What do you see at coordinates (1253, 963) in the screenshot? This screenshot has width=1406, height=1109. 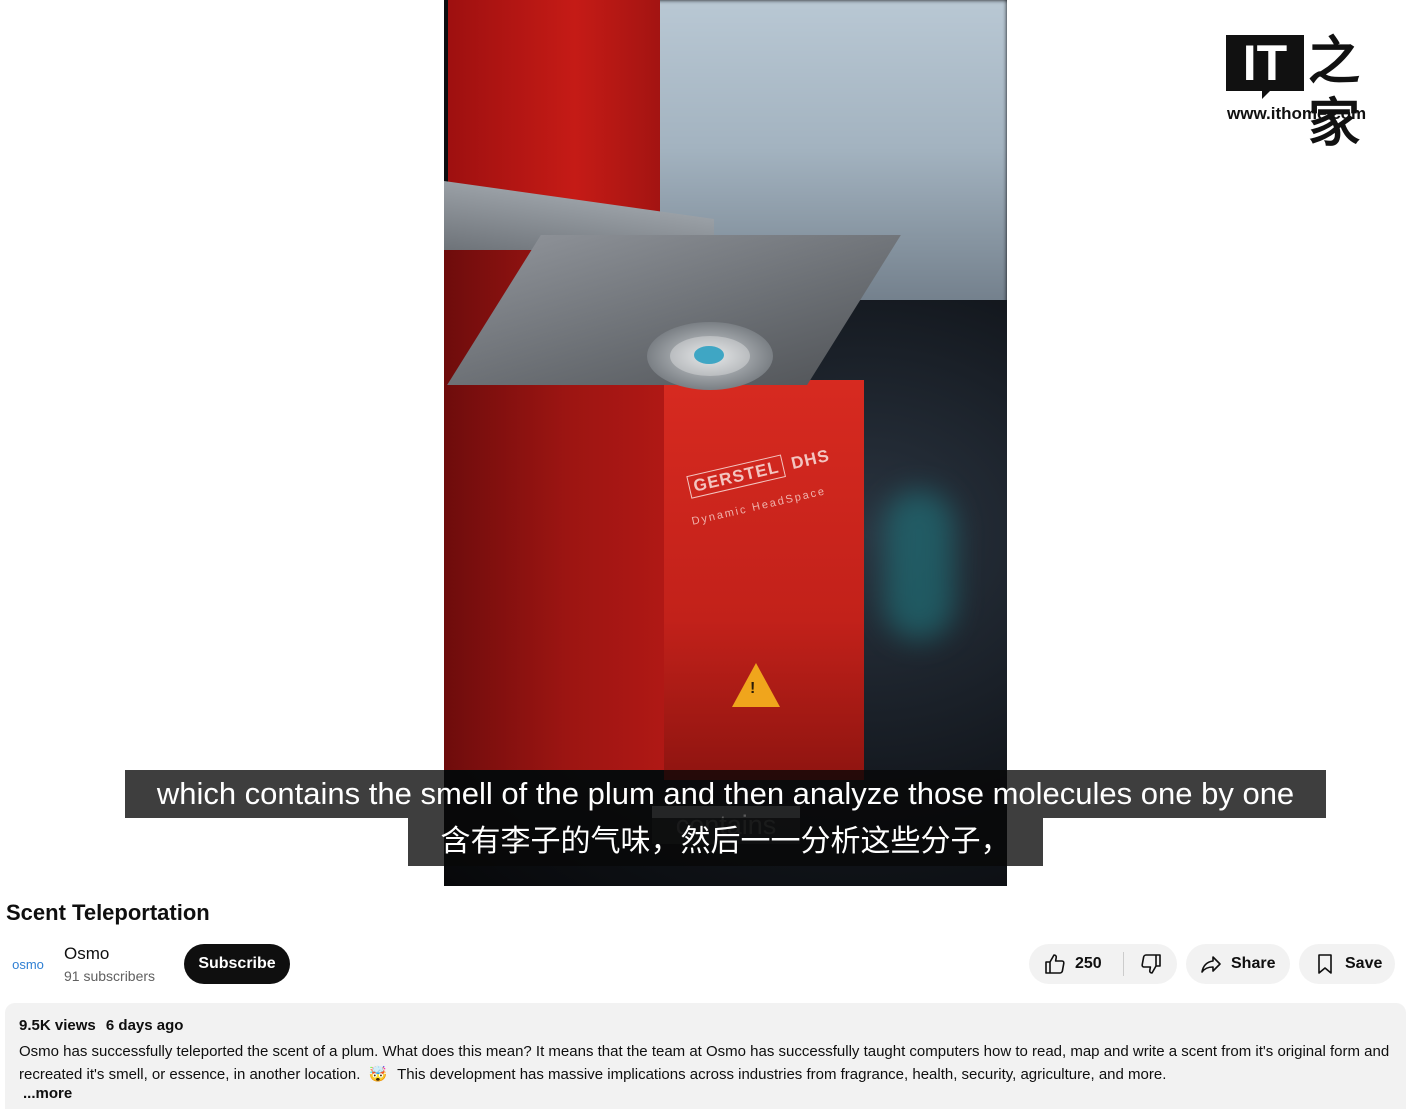 I see `share-label: Share` at bounding box center [1253, 963].